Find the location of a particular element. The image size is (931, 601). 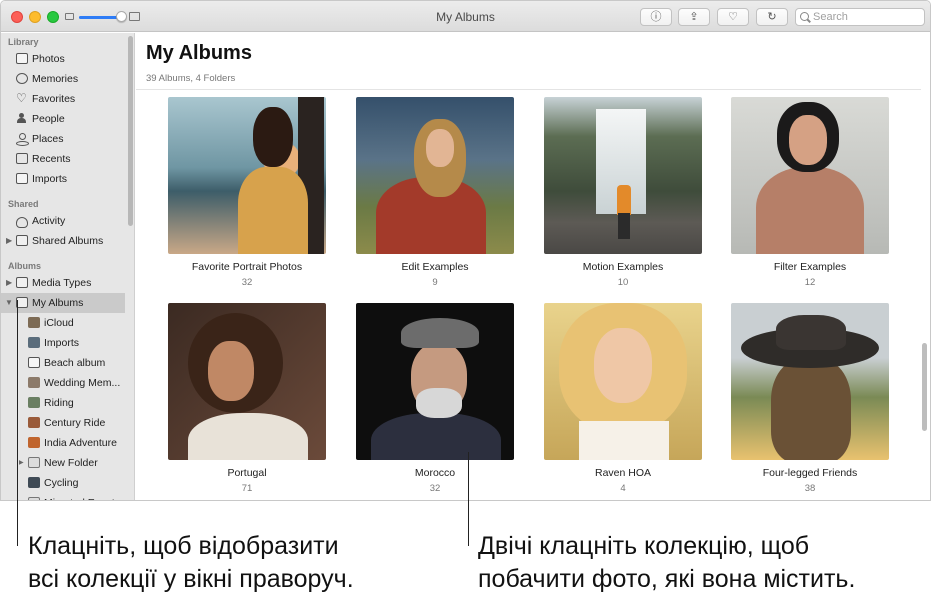

sidebar-item-people: People is located at coordinates (63, 119).